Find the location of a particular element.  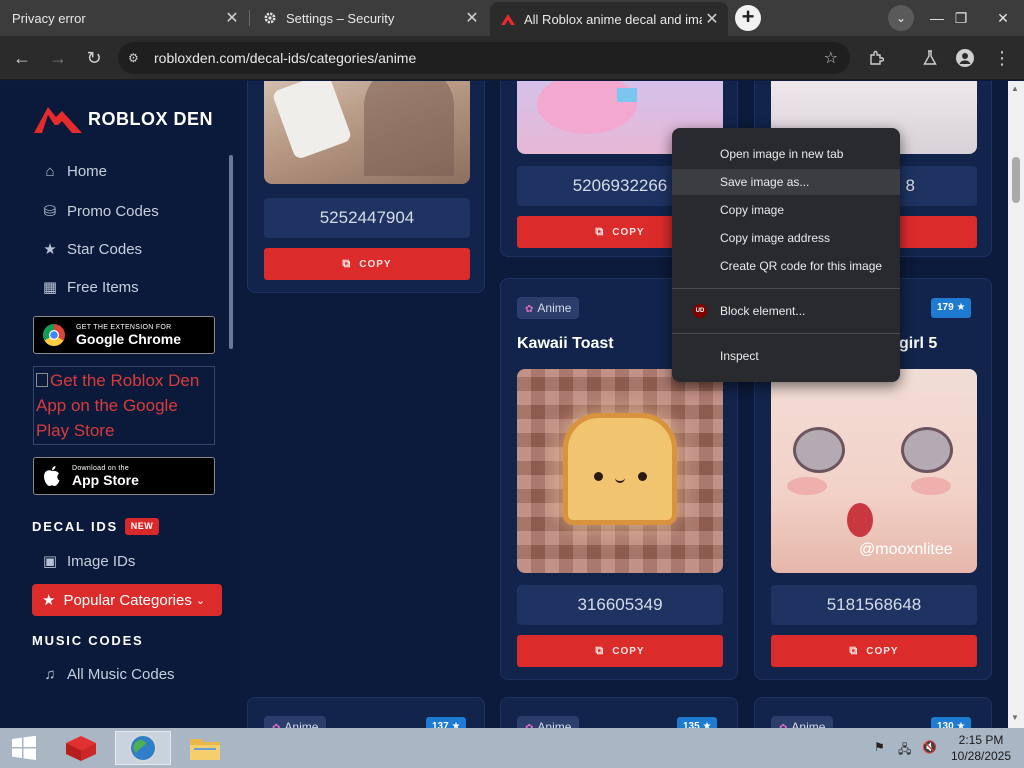

profile-avatar-icon is located at coordinates (965, 58).